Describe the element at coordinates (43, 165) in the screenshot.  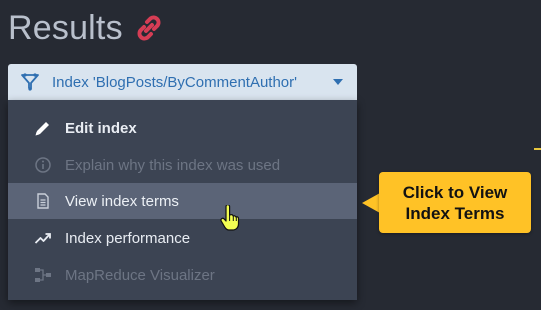
I see `info-icon` at that location.